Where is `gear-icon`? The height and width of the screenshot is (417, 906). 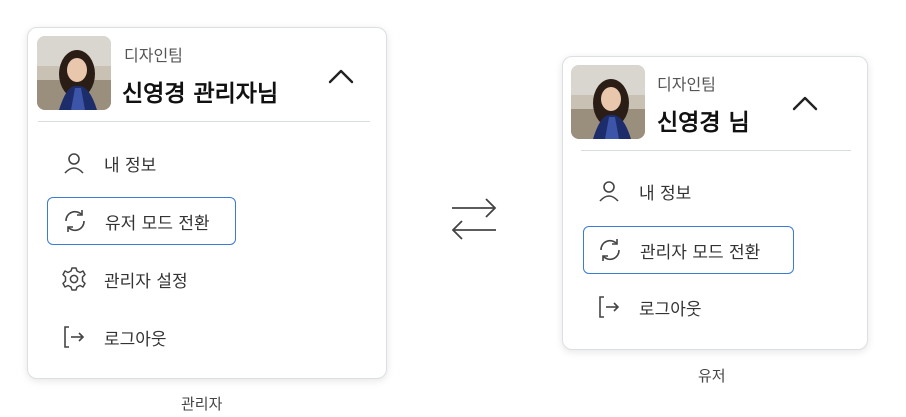
gear-icon is located at coordinates (74, 279).